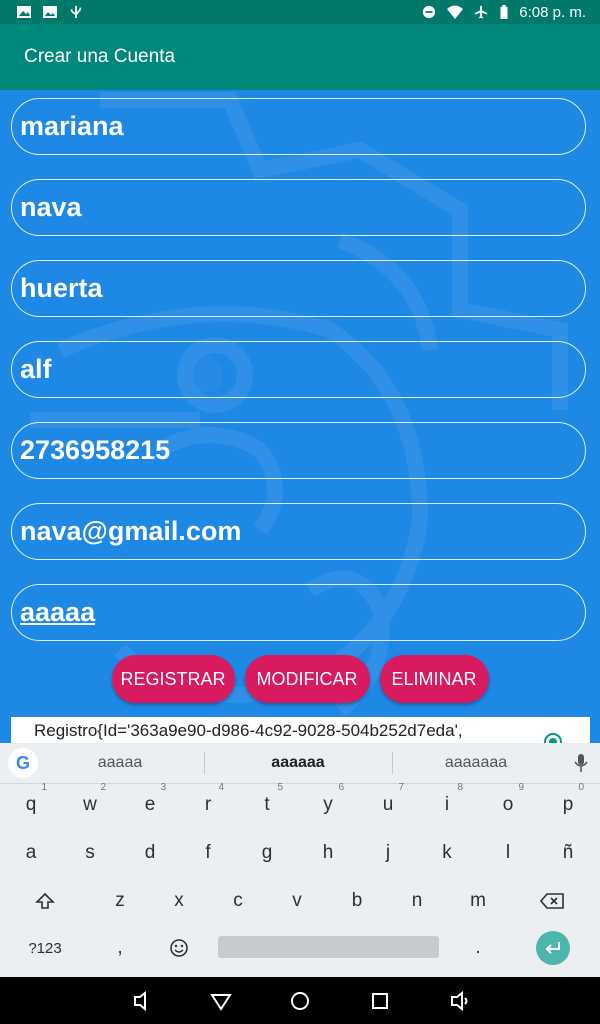  I want to click on key-label: e, so click(150, 804).